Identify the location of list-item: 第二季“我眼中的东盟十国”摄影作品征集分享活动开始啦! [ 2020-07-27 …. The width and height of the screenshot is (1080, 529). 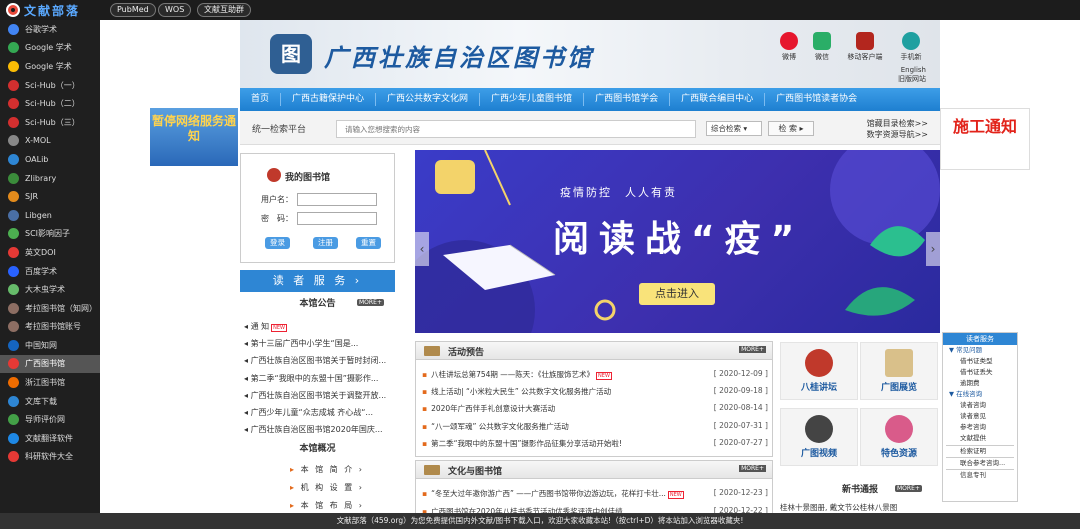
(595, 443).